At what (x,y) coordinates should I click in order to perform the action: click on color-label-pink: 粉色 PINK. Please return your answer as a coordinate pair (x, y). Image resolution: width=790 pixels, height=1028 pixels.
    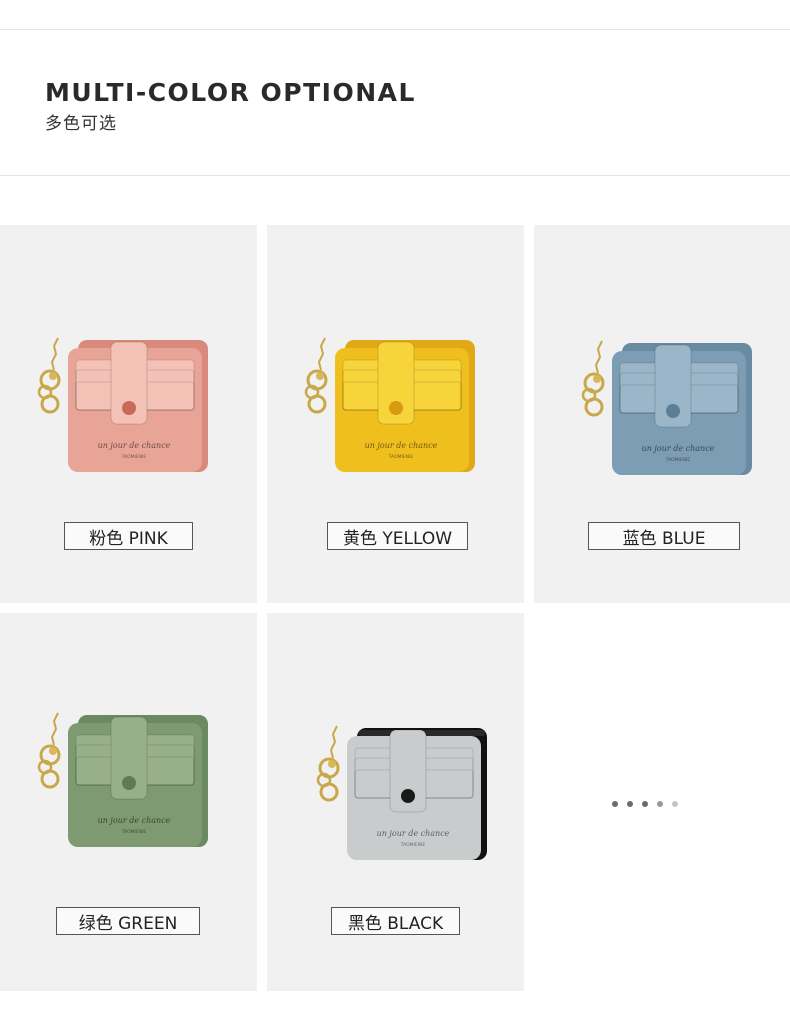
    Looking at the image, I should click on (128, 536).